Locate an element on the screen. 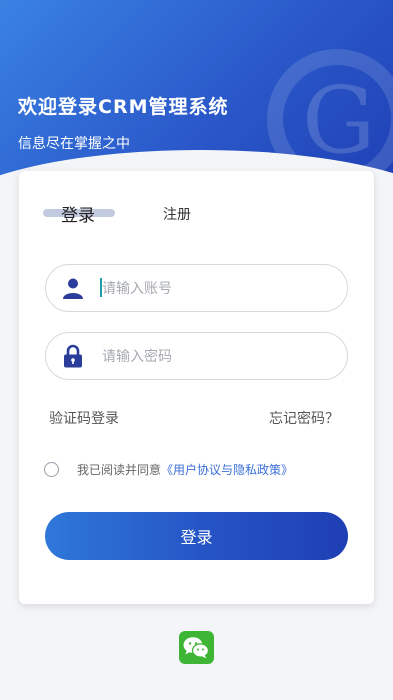  password-input is located at coordinates (217, 357).